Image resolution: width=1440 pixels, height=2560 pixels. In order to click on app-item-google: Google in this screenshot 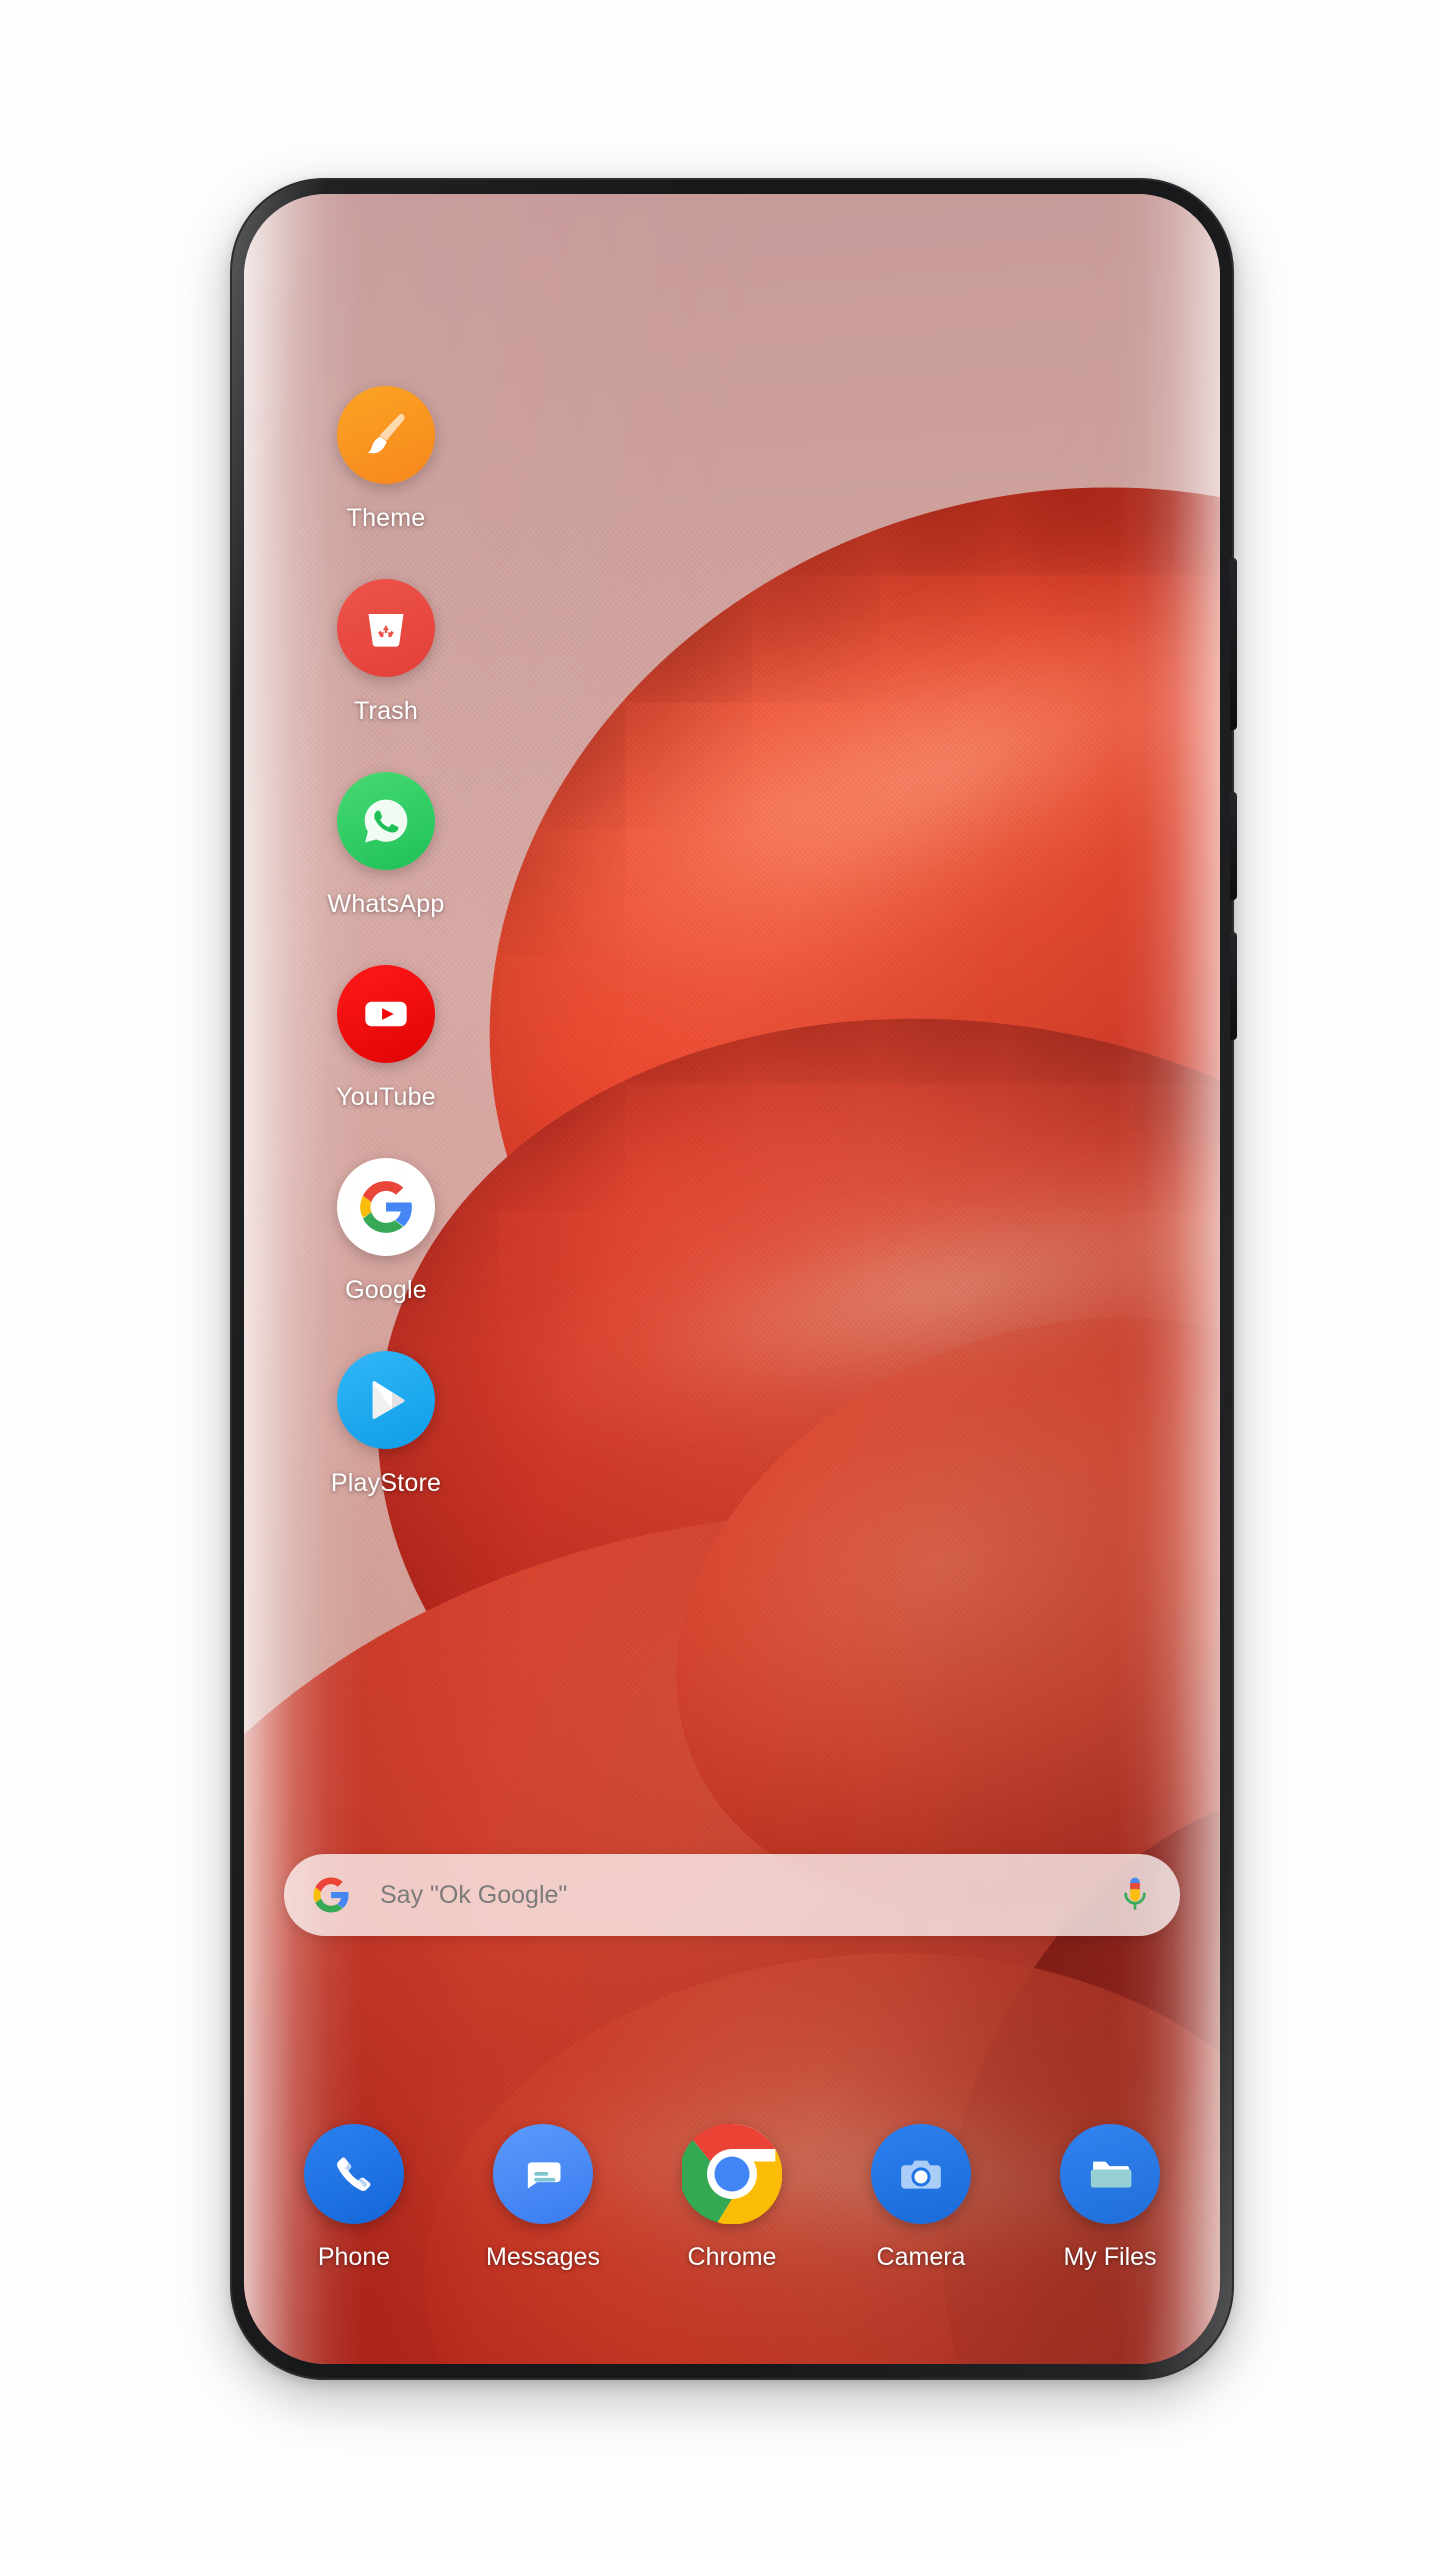, I will do `click(386, 1254)`.